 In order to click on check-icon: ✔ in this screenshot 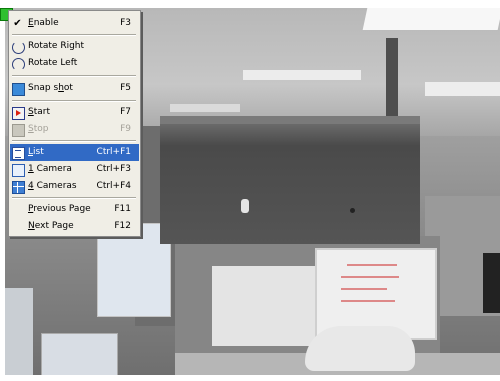, I will do `click(17, 23)`.